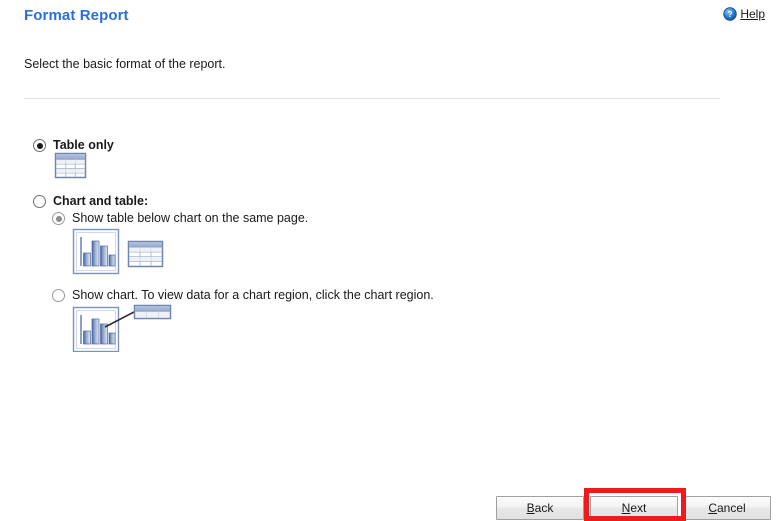 Image resolution: width=777 pixels, height=521 pixels. Describe the element at coordinates (125, 64) in the screenshot. I see `instruction-text: Select the basic format of the report.` at that location.